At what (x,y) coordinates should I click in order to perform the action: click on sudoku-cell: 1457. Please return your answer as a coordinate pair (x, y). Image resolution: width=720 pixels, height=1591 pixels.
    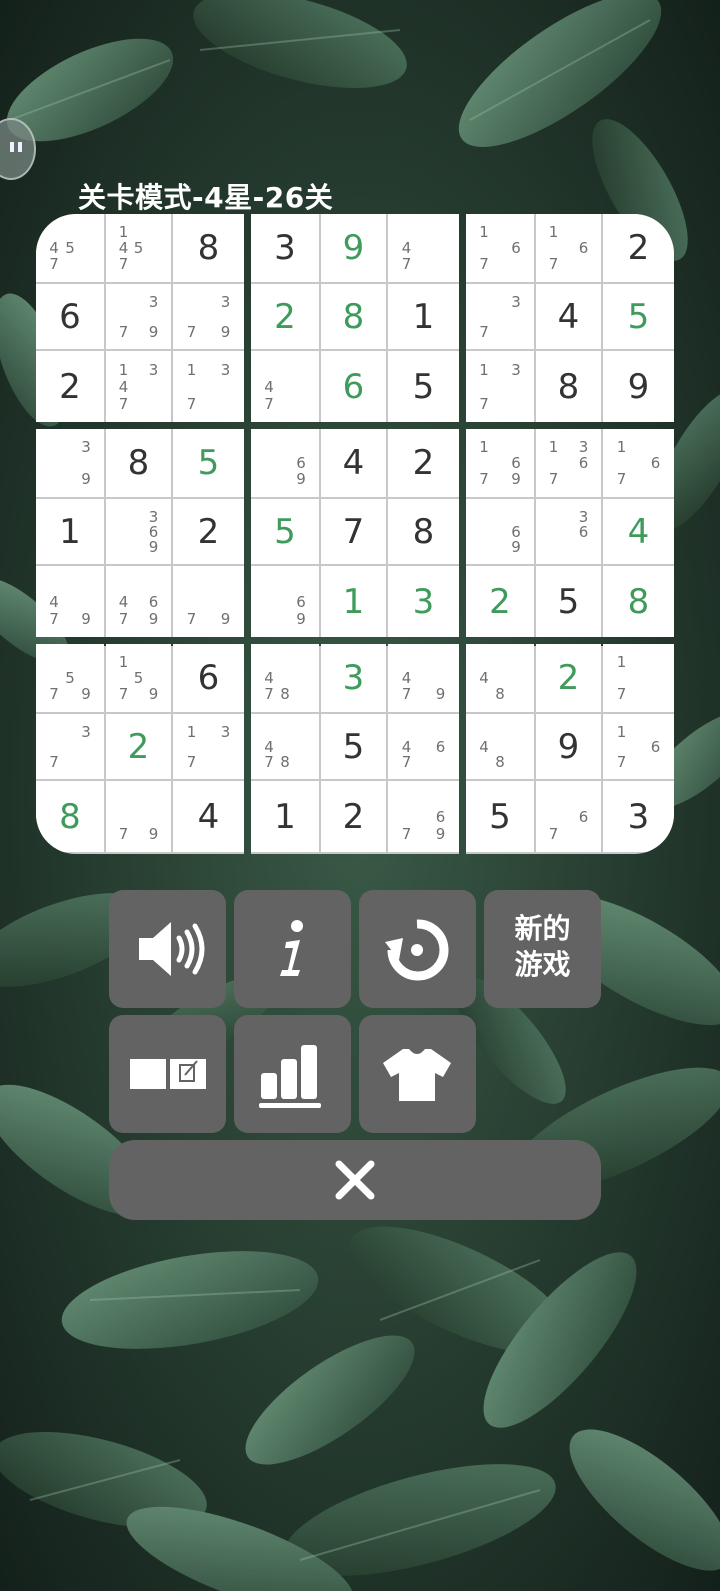
    Looking at the image, I should click on (138, 248).